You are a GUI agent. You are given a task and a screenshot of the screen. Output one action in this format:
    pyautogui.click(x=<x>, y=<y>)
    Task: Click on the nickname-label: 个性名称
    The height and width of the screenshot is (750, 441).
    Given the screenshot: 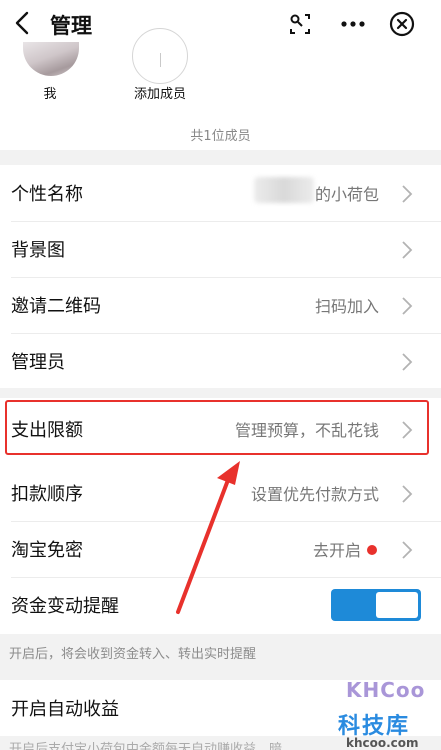 What is the action you would take?
    pyautogui.click(x=47, y=194)
    